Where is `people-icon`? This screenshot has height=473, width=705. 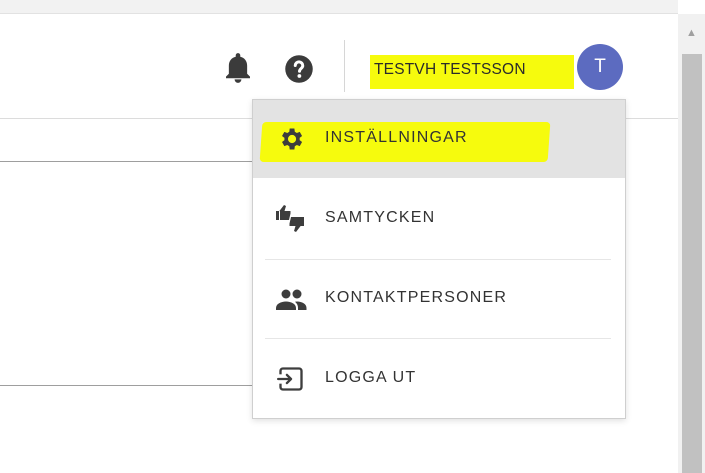
people-icon is located at coordinates (291, 299).